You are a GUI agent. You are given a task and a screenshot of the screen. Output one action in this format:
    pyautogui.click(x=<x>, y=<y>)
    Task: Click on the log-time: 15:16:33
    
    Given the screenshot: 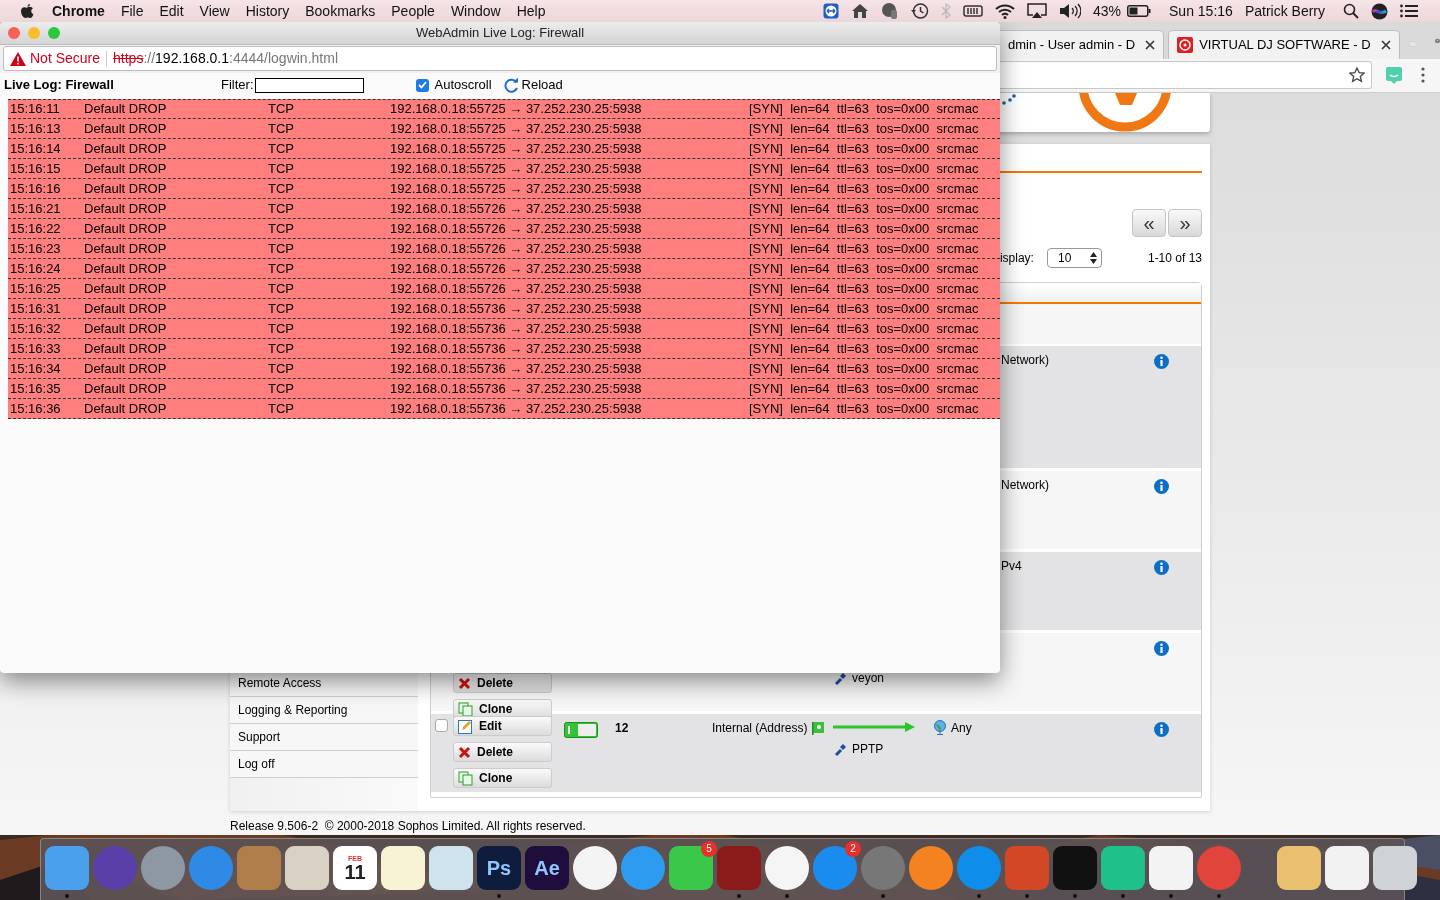 What is the action you would take?
    pyautogui.click(x=36, y=348)
    